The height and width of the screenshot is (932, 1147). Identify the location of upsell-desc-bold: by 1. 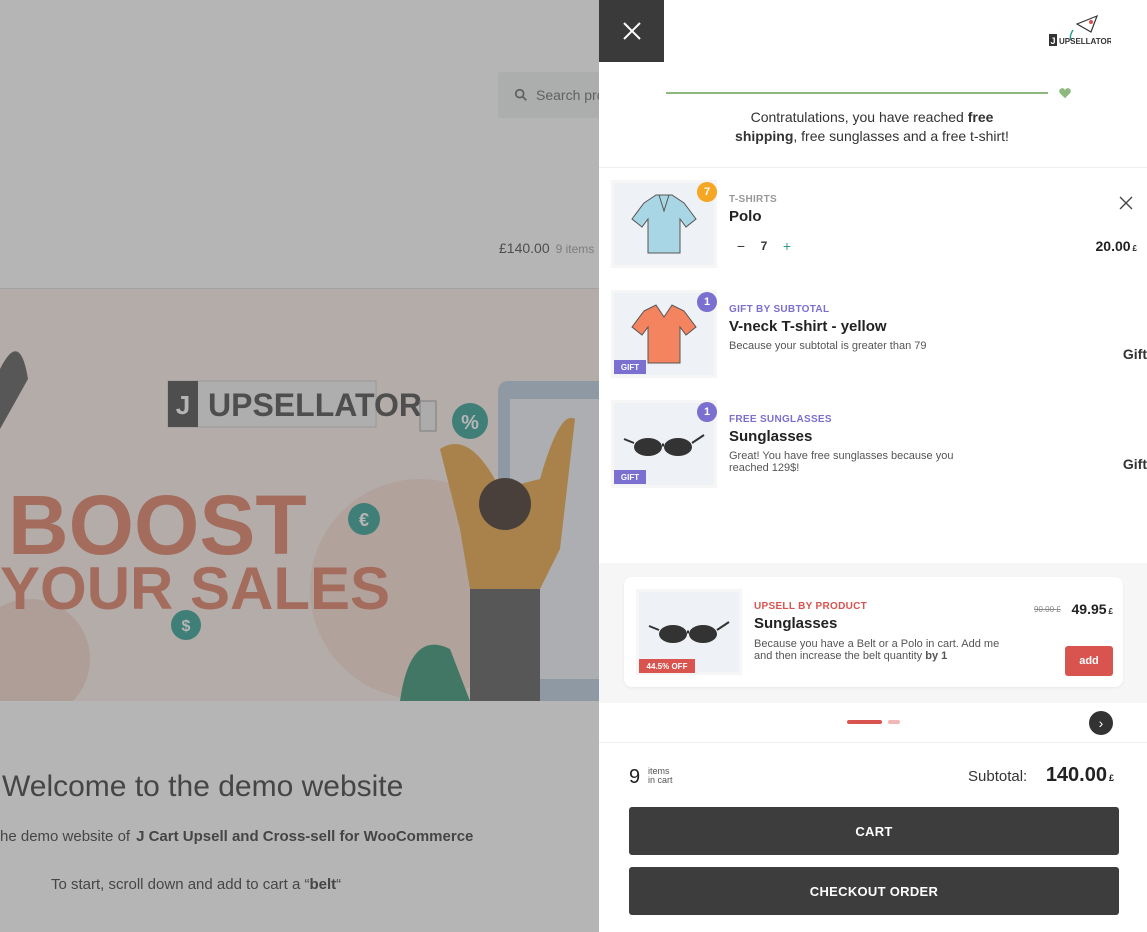
(936, 656).